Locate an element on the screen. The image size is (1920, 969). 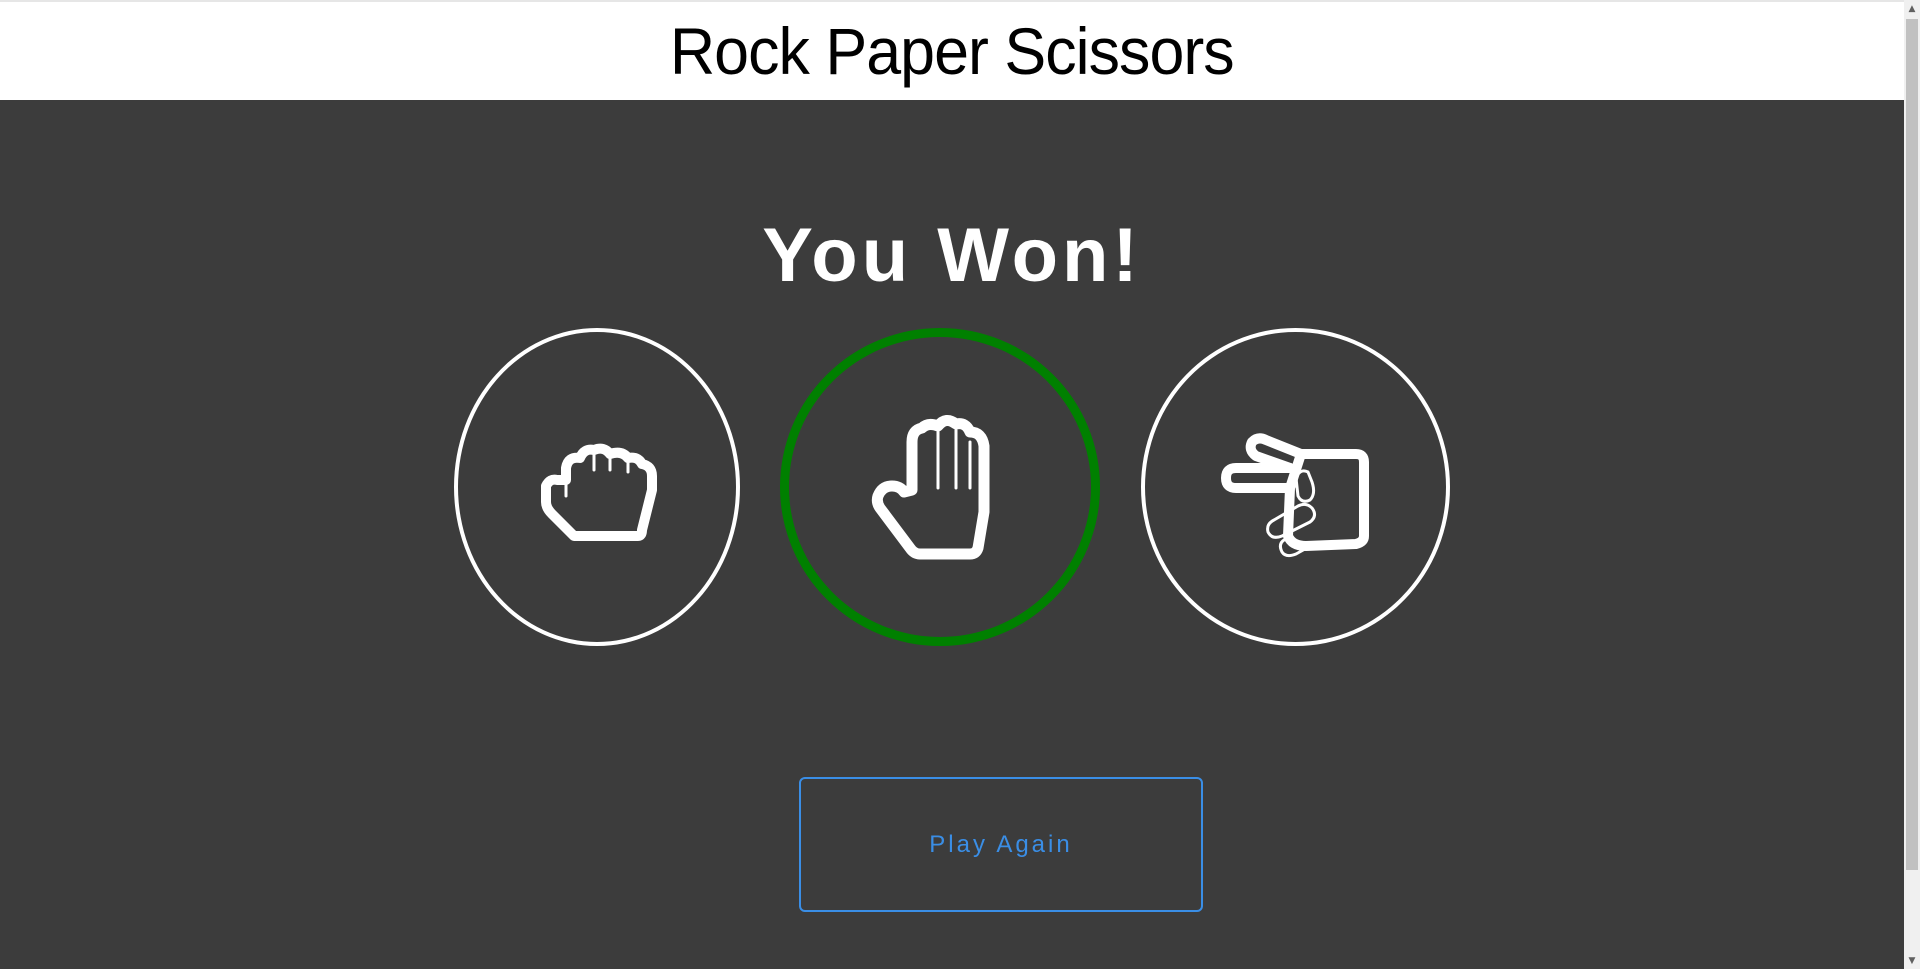
choice-paper-button is located at coordinates (940, 487).